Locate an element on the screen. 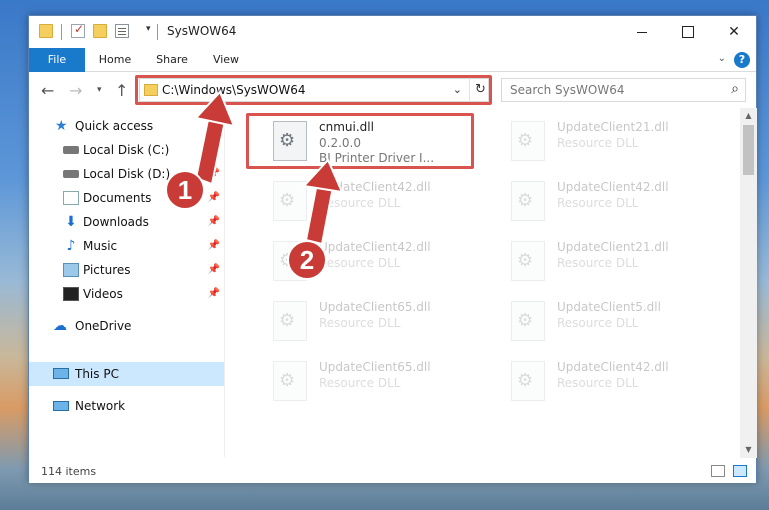  file-tile: UpdateClient5.dll Resource DLL is located at coordinates (604, 319).